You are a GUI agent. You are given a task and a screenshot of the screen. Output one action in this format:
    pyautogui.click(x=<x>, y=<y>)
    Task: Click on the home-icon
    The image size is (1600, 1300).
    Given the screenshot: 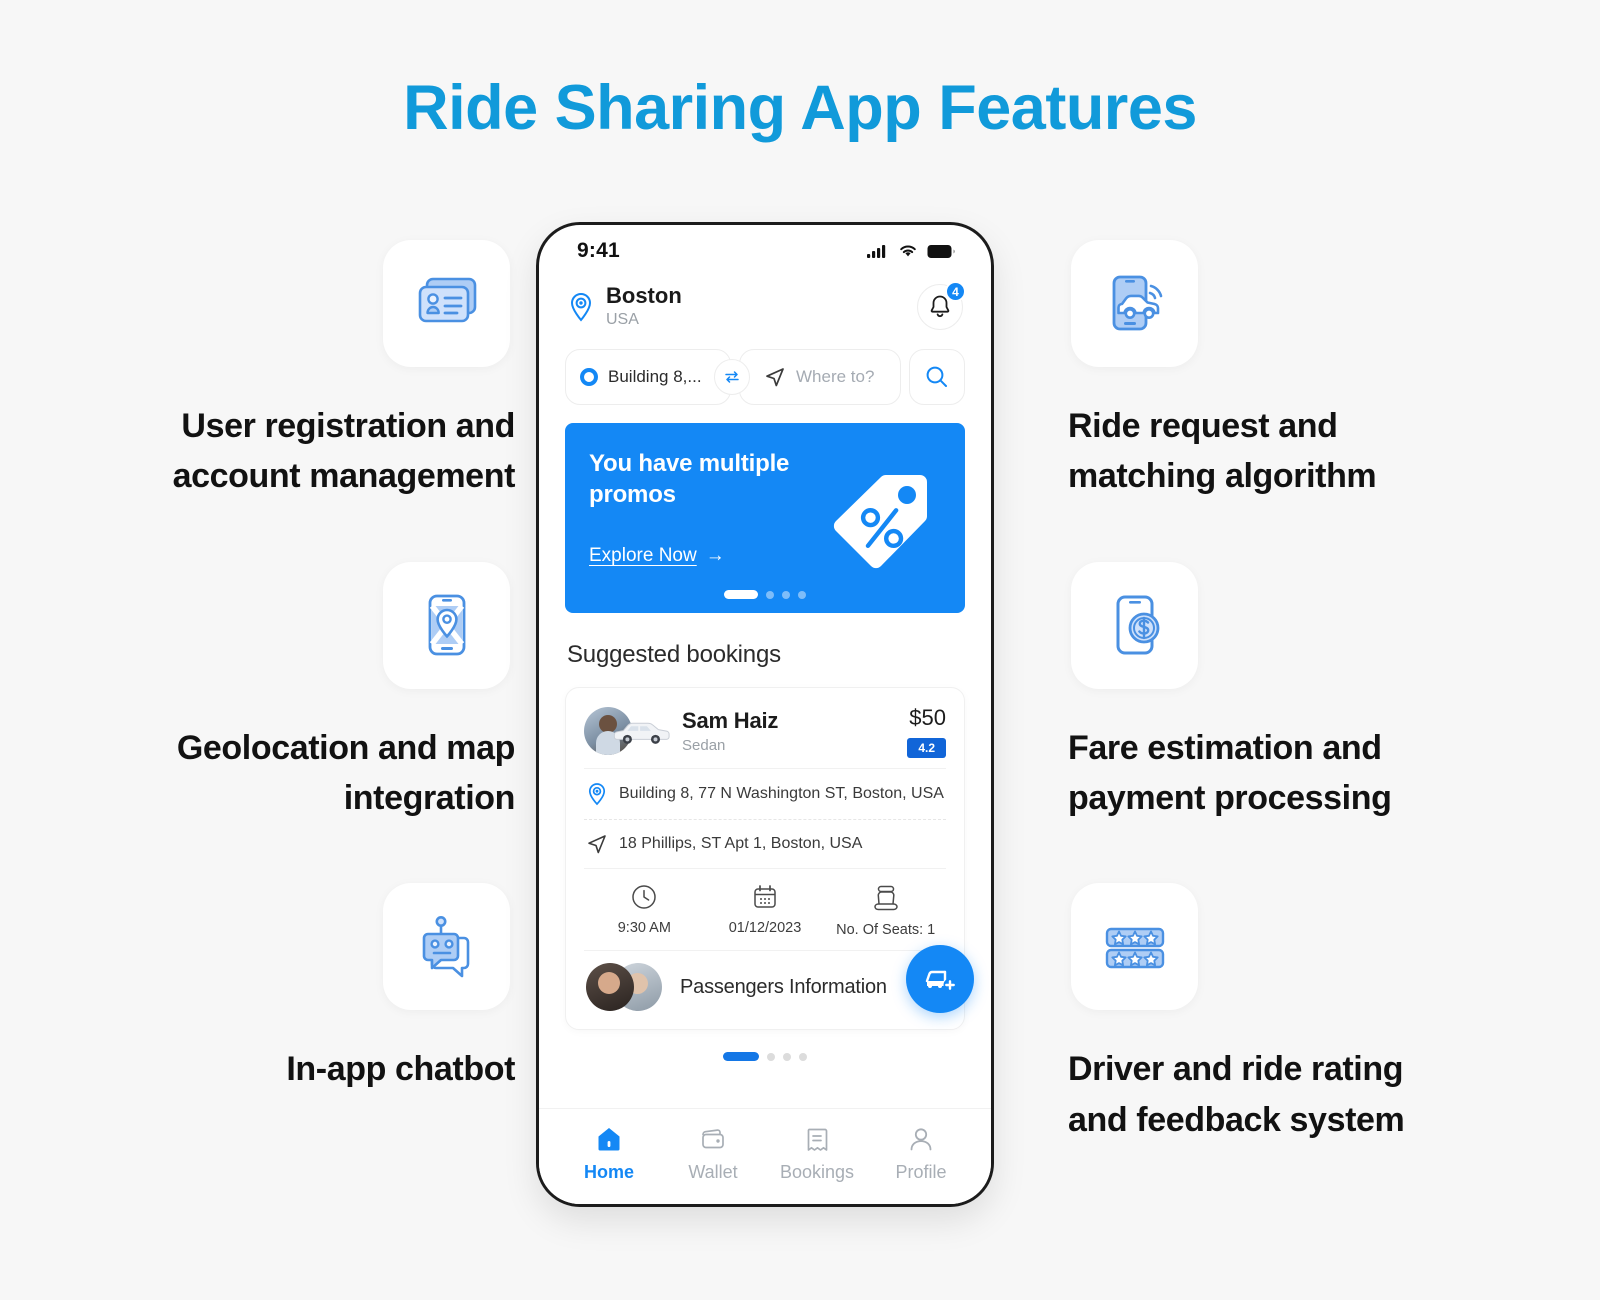 What is the action you would take?
    pyautogui.click(x=609, y=1138)
    